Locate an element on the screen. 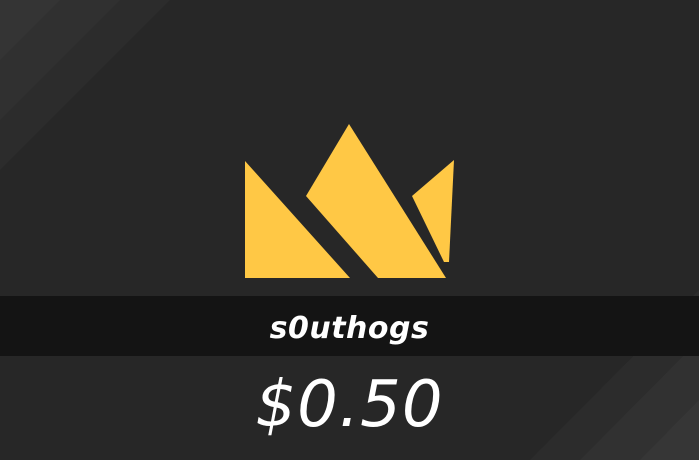 The width and height of the screenshot is (699, 460). name-band: s0uthogs is located at coordinates (349, 326).